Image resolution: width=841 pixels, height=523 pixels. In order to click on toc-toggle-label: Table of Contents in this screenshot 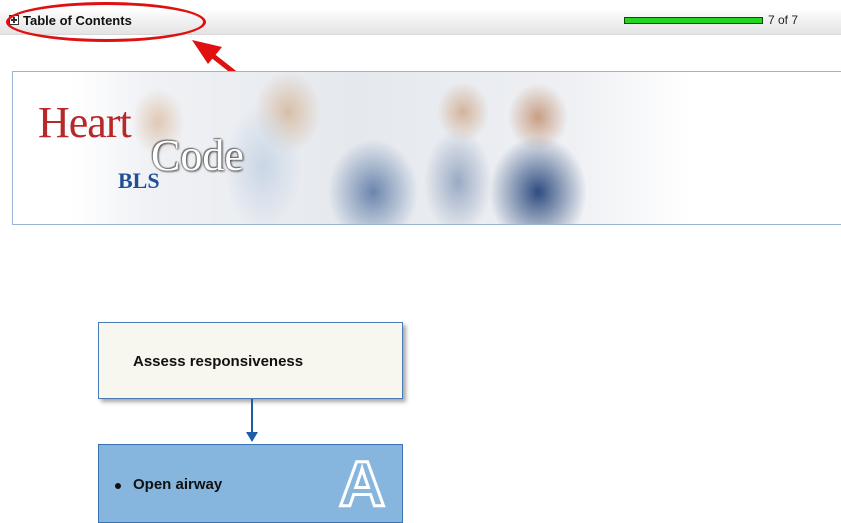, I will do `click(77, 20)`.